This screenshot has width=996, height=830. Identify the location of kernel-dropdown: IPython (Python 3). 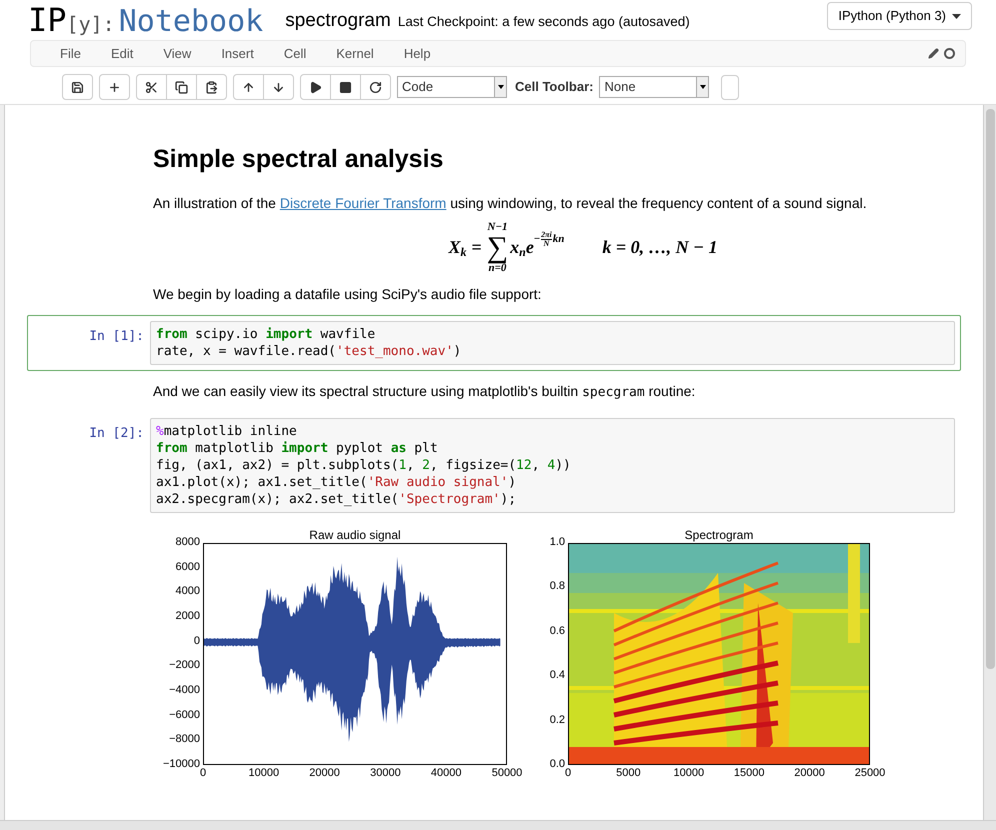
(899, 16).